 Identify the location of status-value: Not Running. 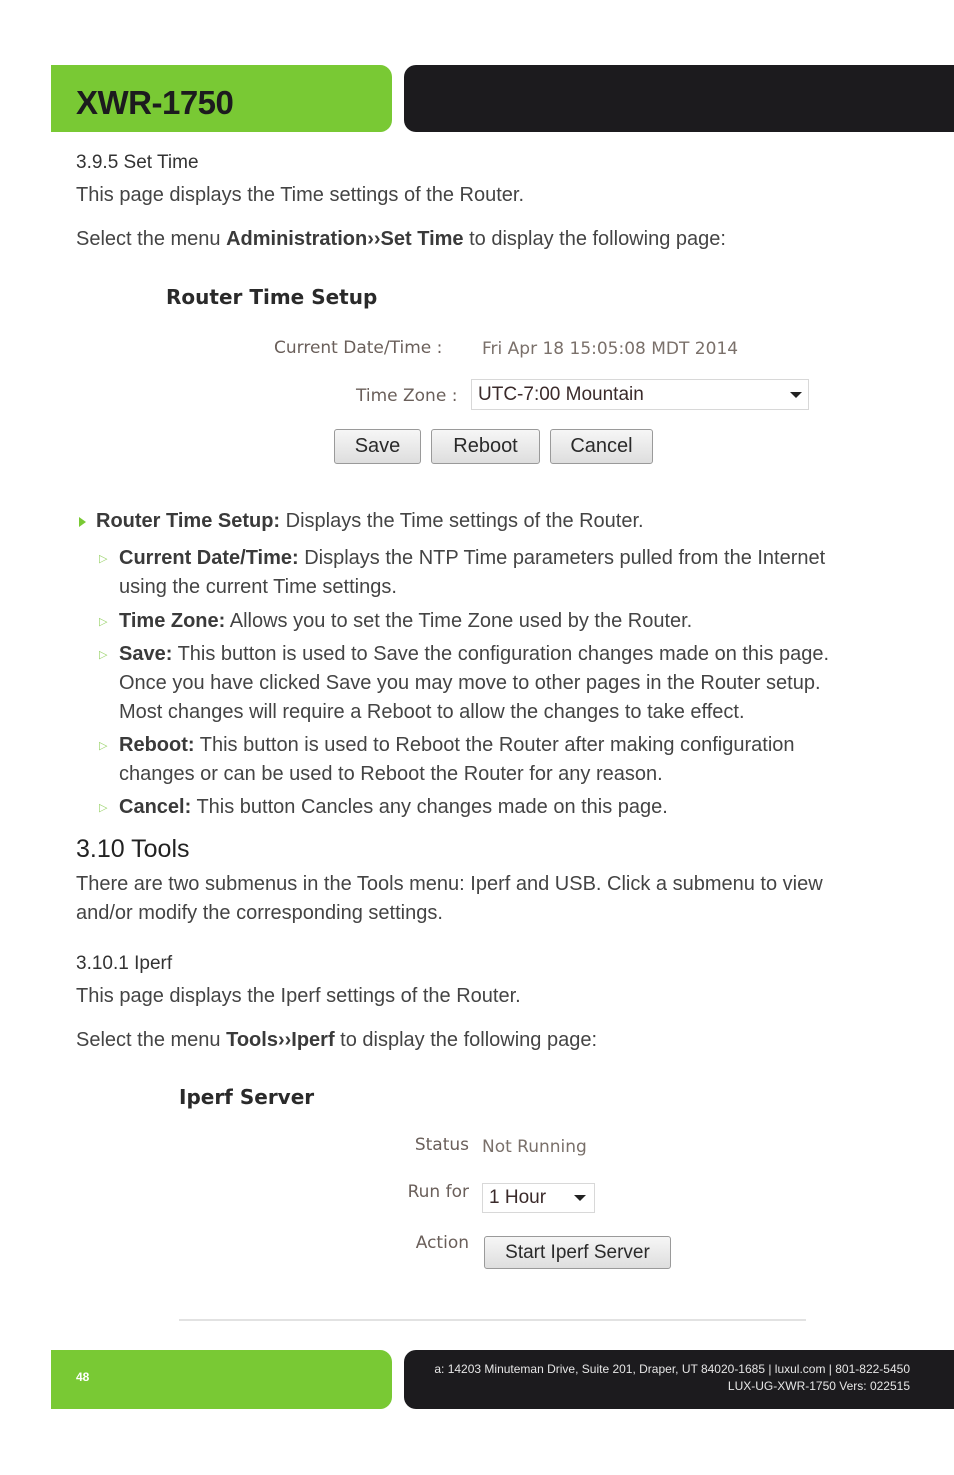
(534, 1147).